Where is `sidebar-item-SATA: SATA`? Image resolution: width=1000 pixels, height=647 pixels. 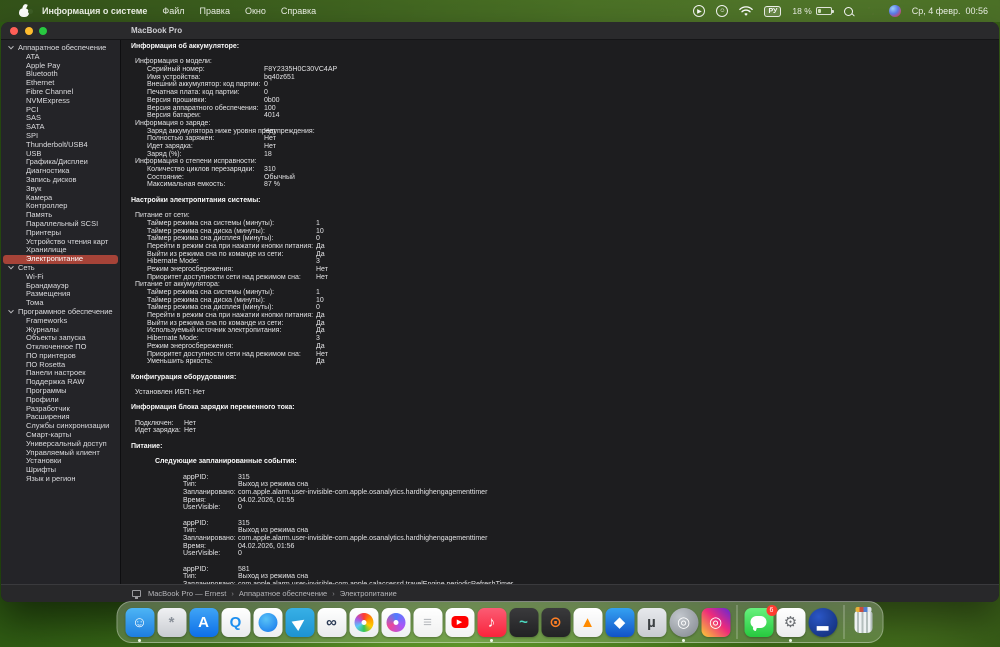 sidebar-item-SATA: SATA is located at coordinates (60, 127).